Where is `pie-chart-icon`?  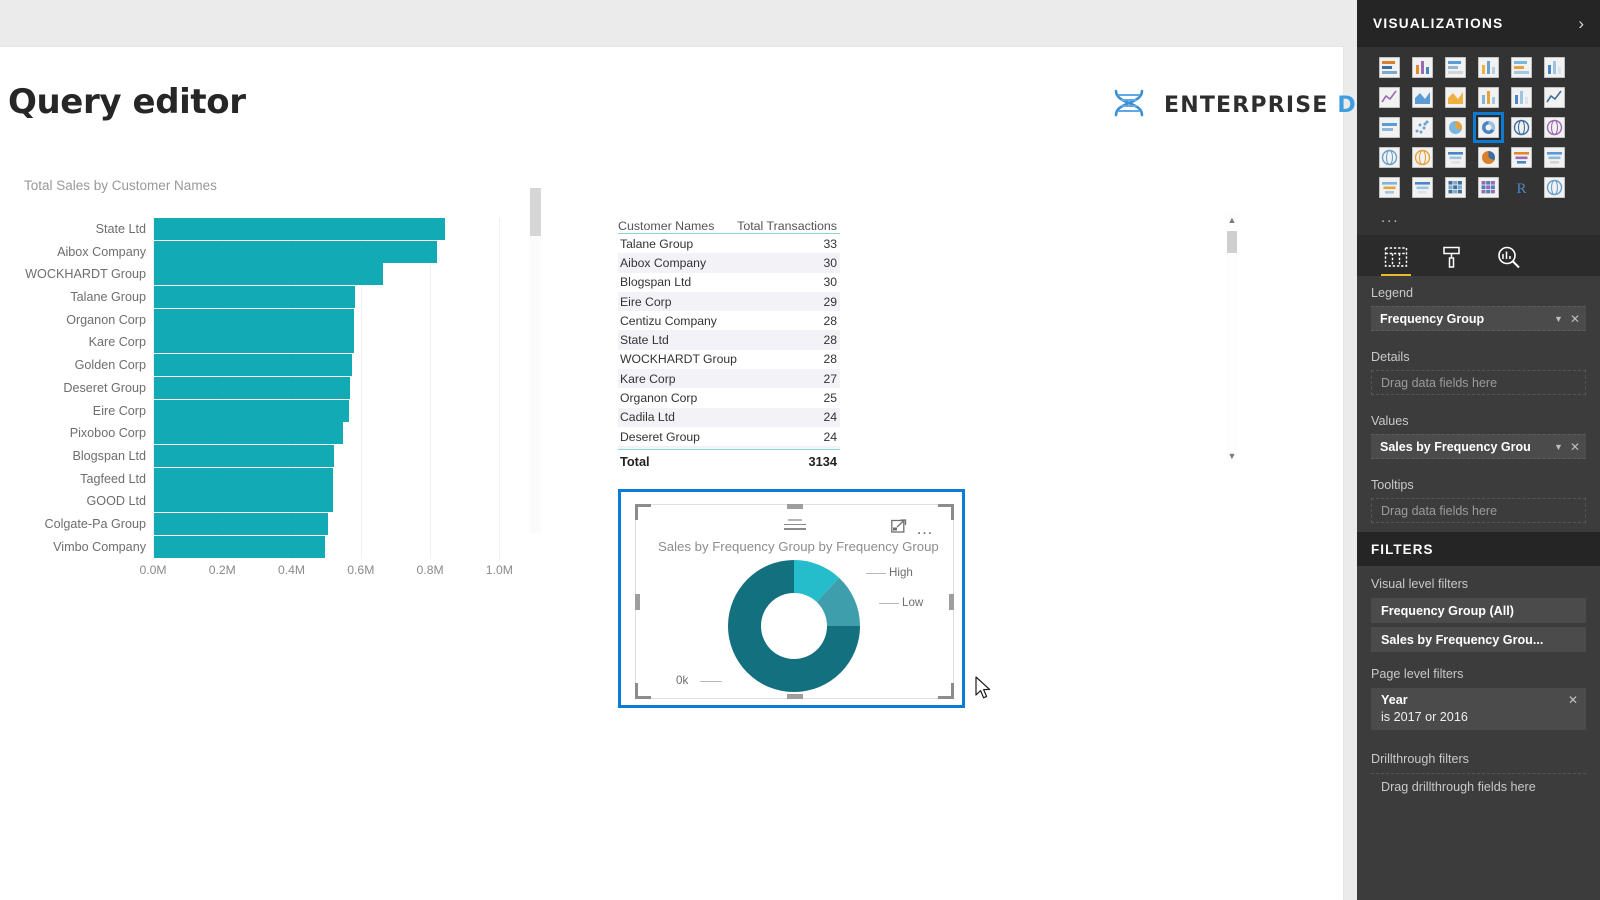
pie-chart-icon is located at coordinates (1455, 127).